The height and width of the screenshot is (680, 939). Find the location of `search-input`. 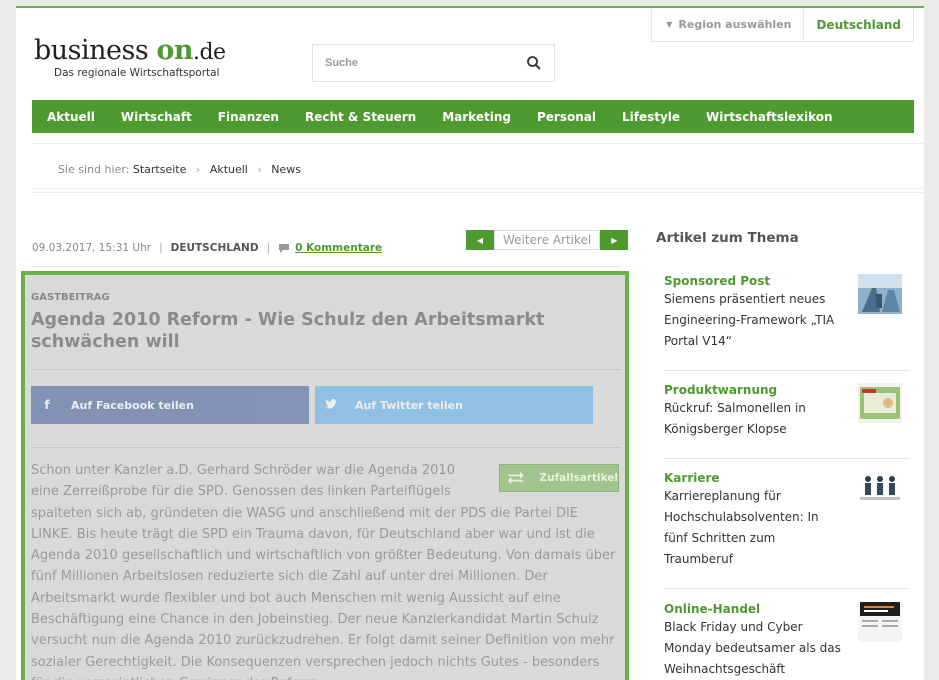

search-input is located at coordinates (425, 63).